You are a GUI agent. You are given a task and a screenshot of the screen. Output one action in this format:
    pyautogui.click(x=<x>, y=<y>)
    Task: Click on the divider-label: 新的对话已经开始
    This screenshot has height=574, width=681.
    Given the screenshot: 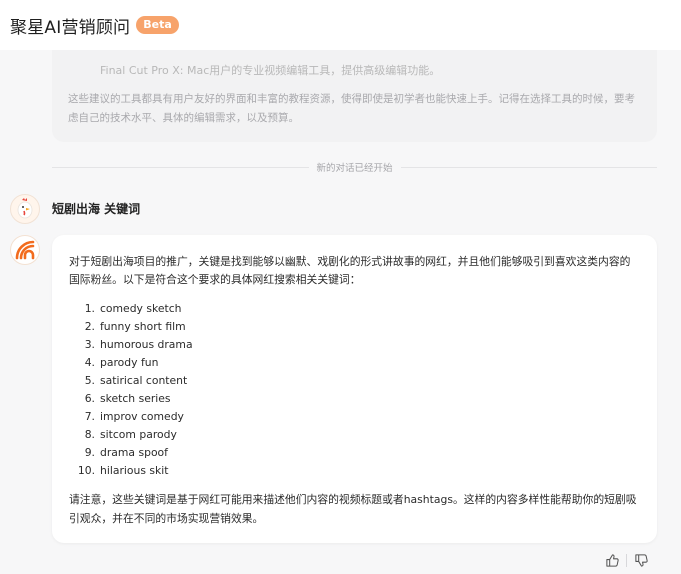 What is the action you would take?
    pyautogui.click(x=354, y=168)
    